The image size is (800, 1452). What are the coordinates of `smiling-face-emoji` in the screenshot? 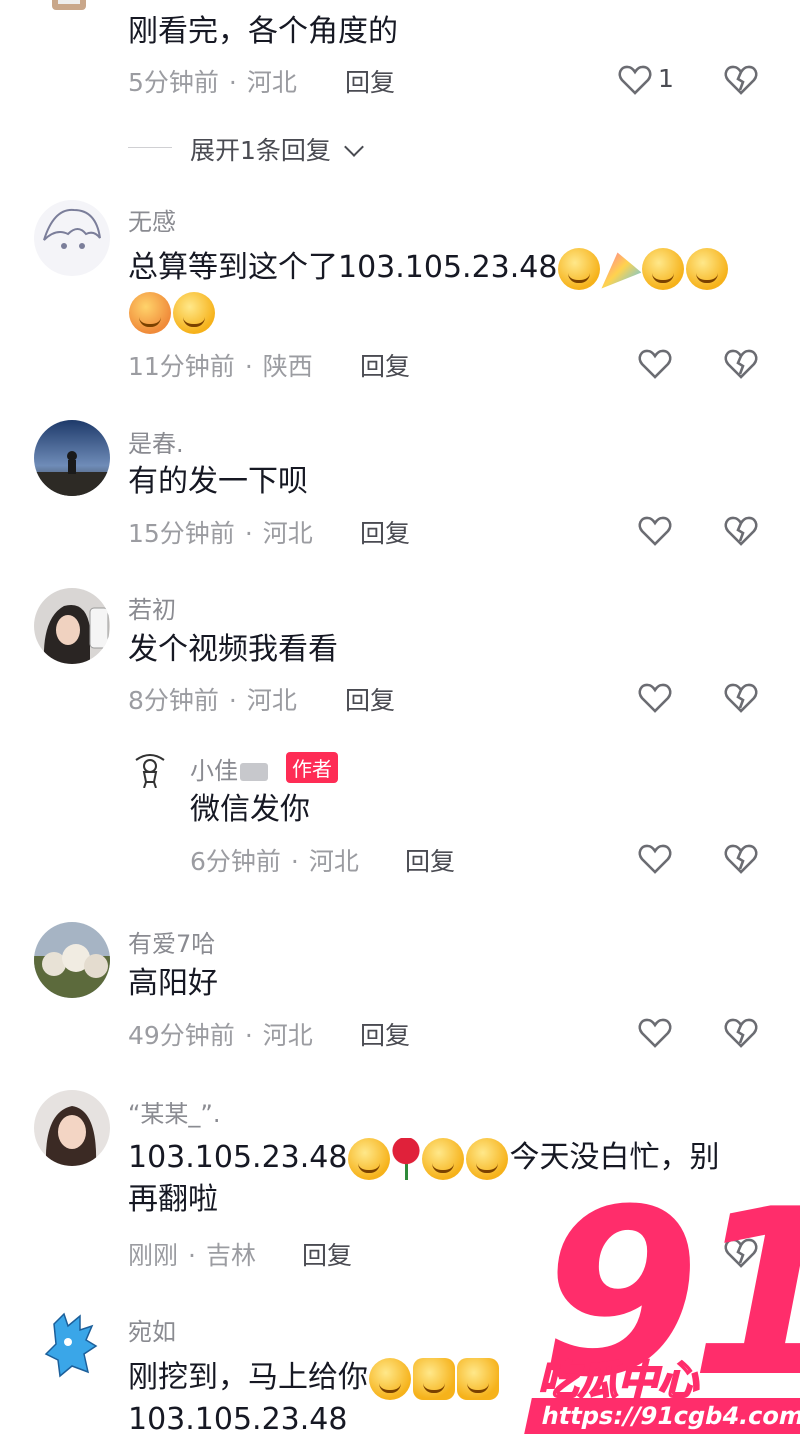 It's located at (579, 268).